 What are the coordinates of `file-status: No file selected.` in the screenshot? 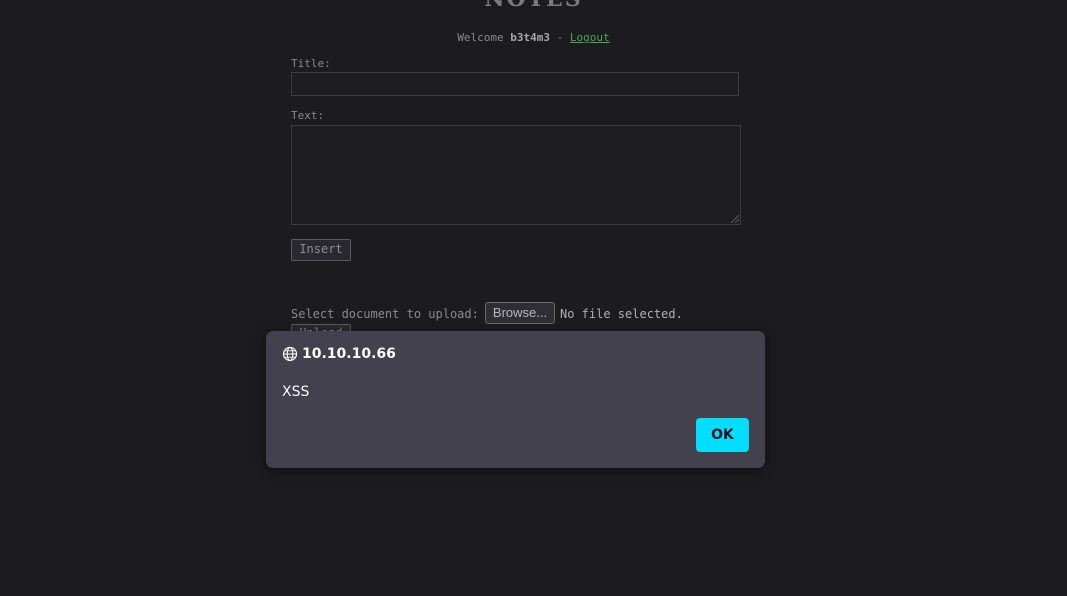 It's located at (621, 314).